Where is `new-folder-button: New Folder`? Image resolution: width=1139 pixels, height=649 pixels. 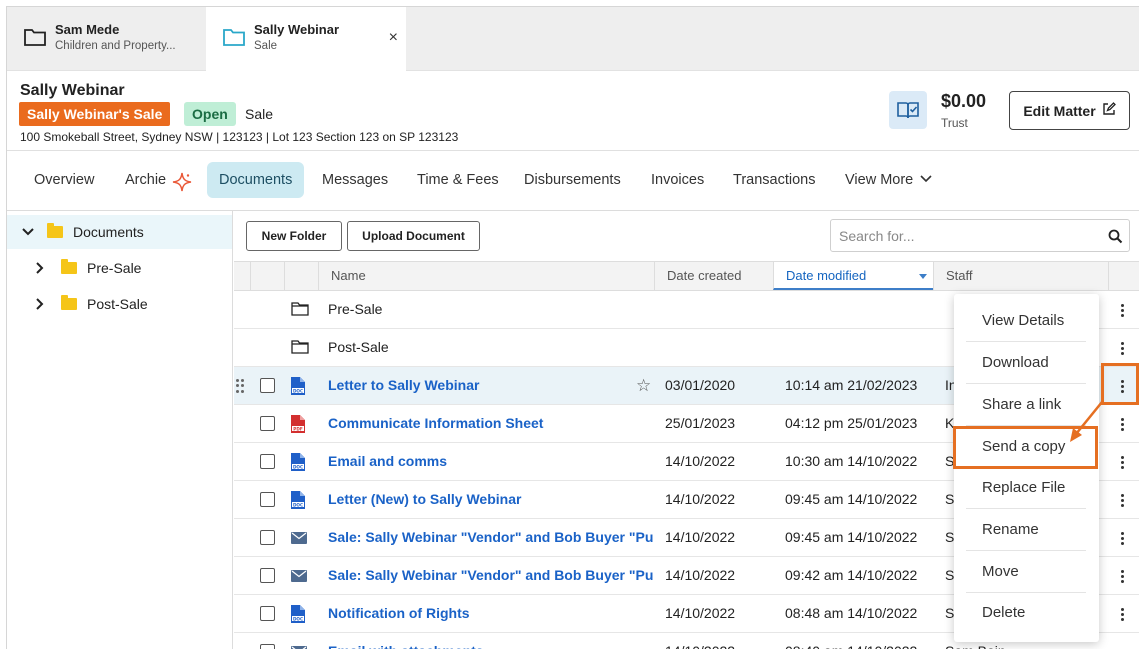
new-folder-button: New Folder is located at coordinates (294, 236).